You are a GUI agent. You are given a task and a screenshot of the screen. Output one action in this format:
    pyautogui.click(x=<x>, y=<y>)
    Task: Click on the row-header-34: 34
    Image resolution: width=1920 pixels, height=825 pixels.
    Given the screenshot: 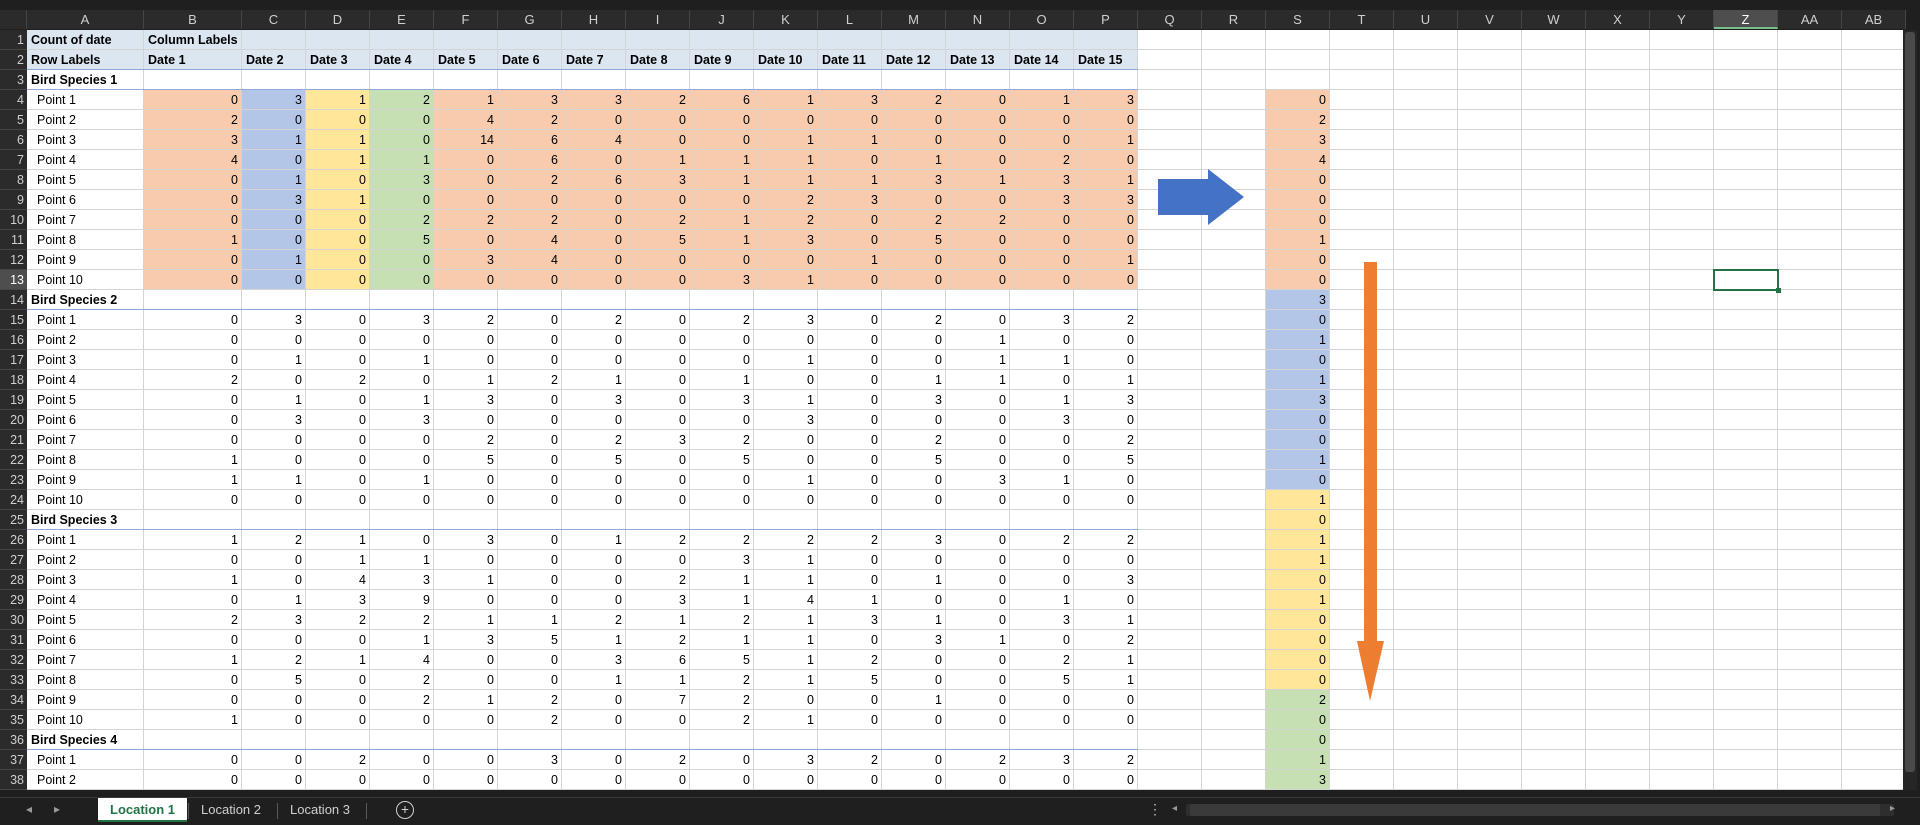 What is the action you would take?
    pyautogui.click(x=13, y=700)
    